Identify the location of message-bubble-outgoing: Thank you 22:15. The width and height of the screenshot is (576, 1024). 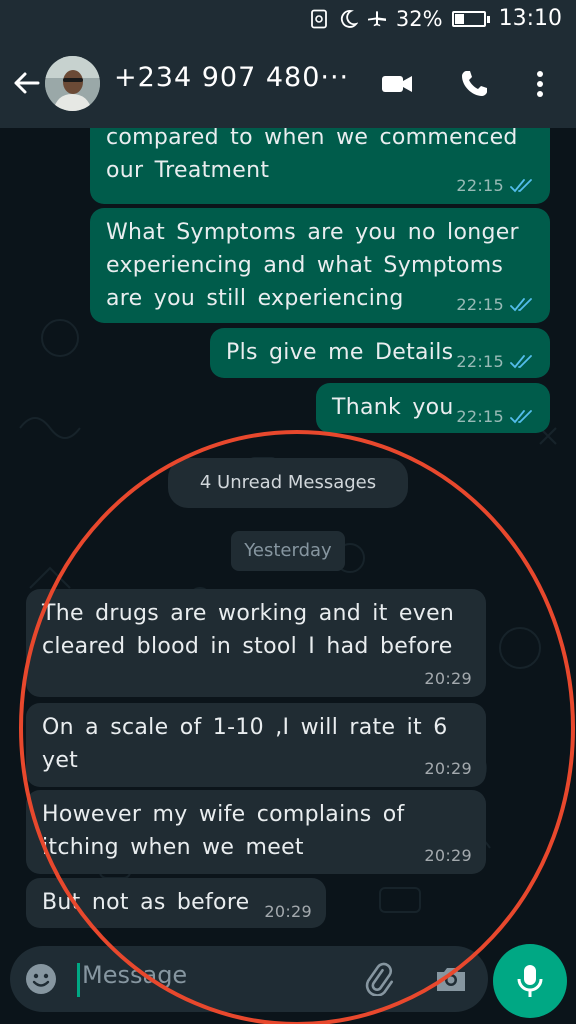
(433, 408).